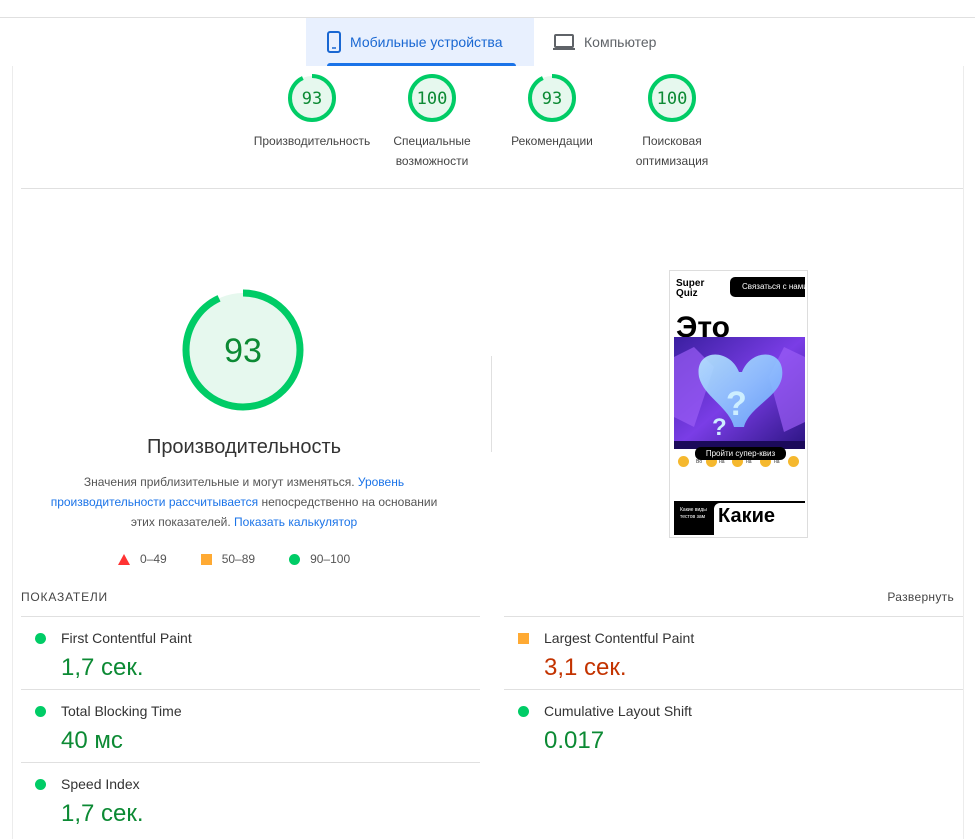  Describe the element at coordinates (421, 64) in the screenshot. I see `active-tab-indicator` at that location.